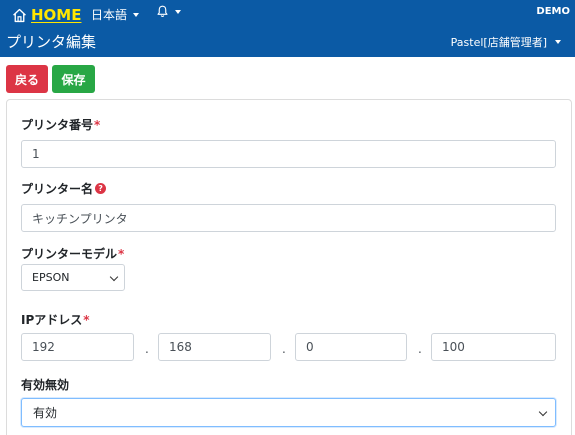 Image resolution: width=575 pixels, height=435 pixels. I want to click on top-navbar: HOME 日本語 DEMO プリンタ編集 Pastel[店舗管理者], so click(287, 28).